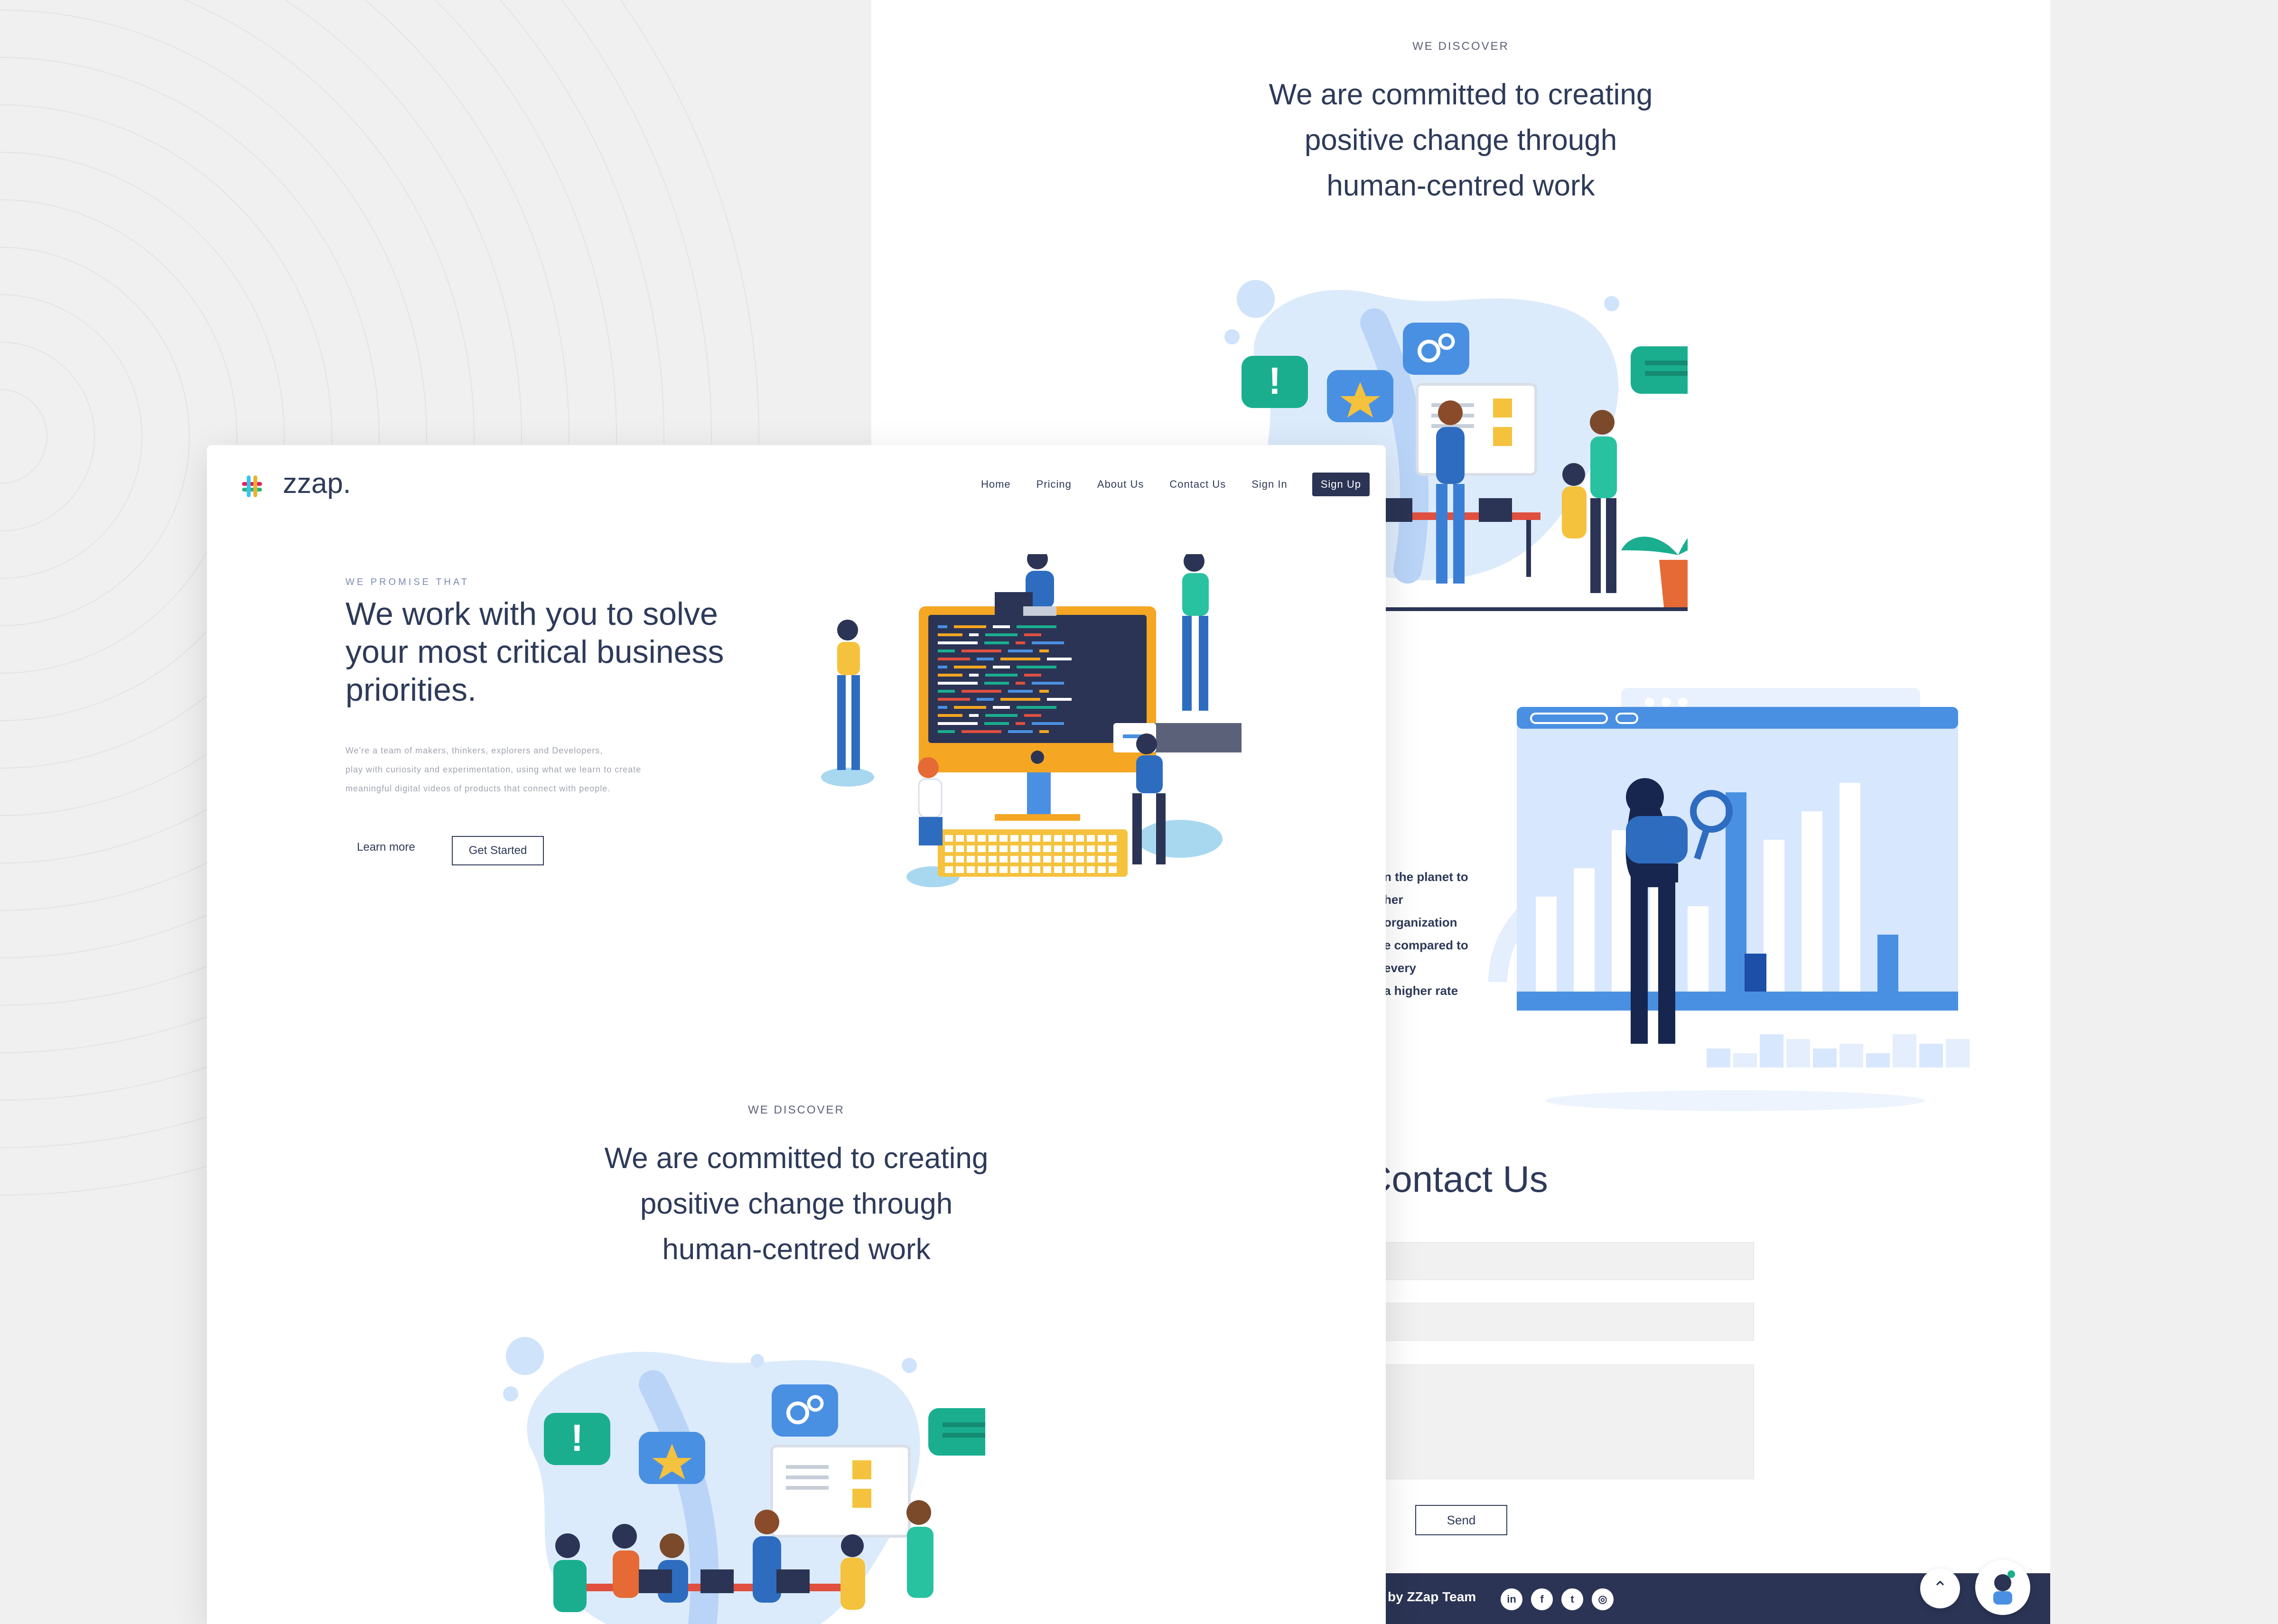  What do you see at coordinates (1341, 485) in the screenshot?
I see `sign-up-button: Sign Up` at bounding box center [1341, 485].